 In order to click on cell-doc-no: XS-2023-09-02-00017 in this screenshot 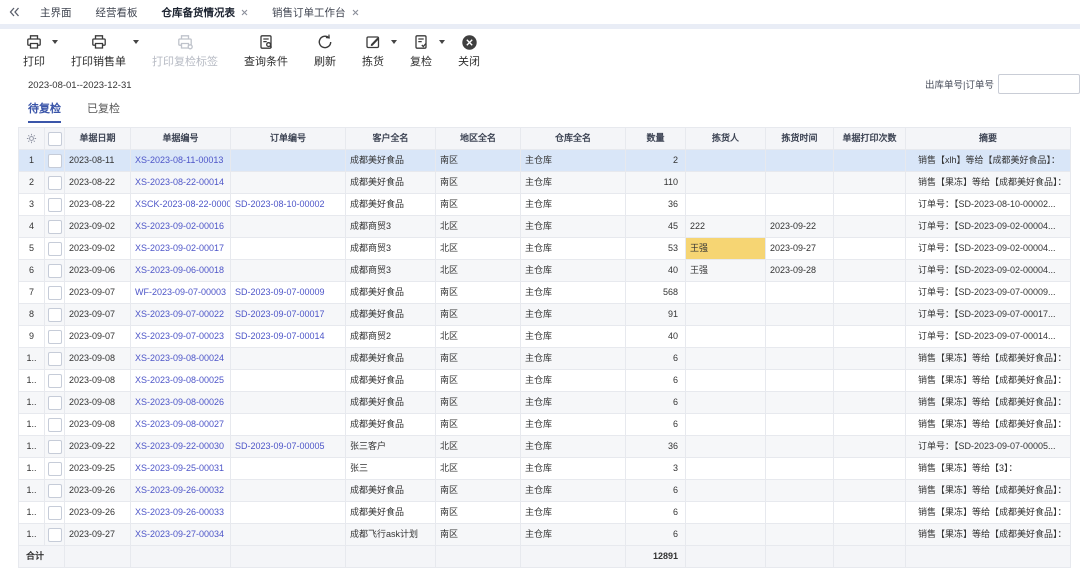, I will do `click(181, 248)`.